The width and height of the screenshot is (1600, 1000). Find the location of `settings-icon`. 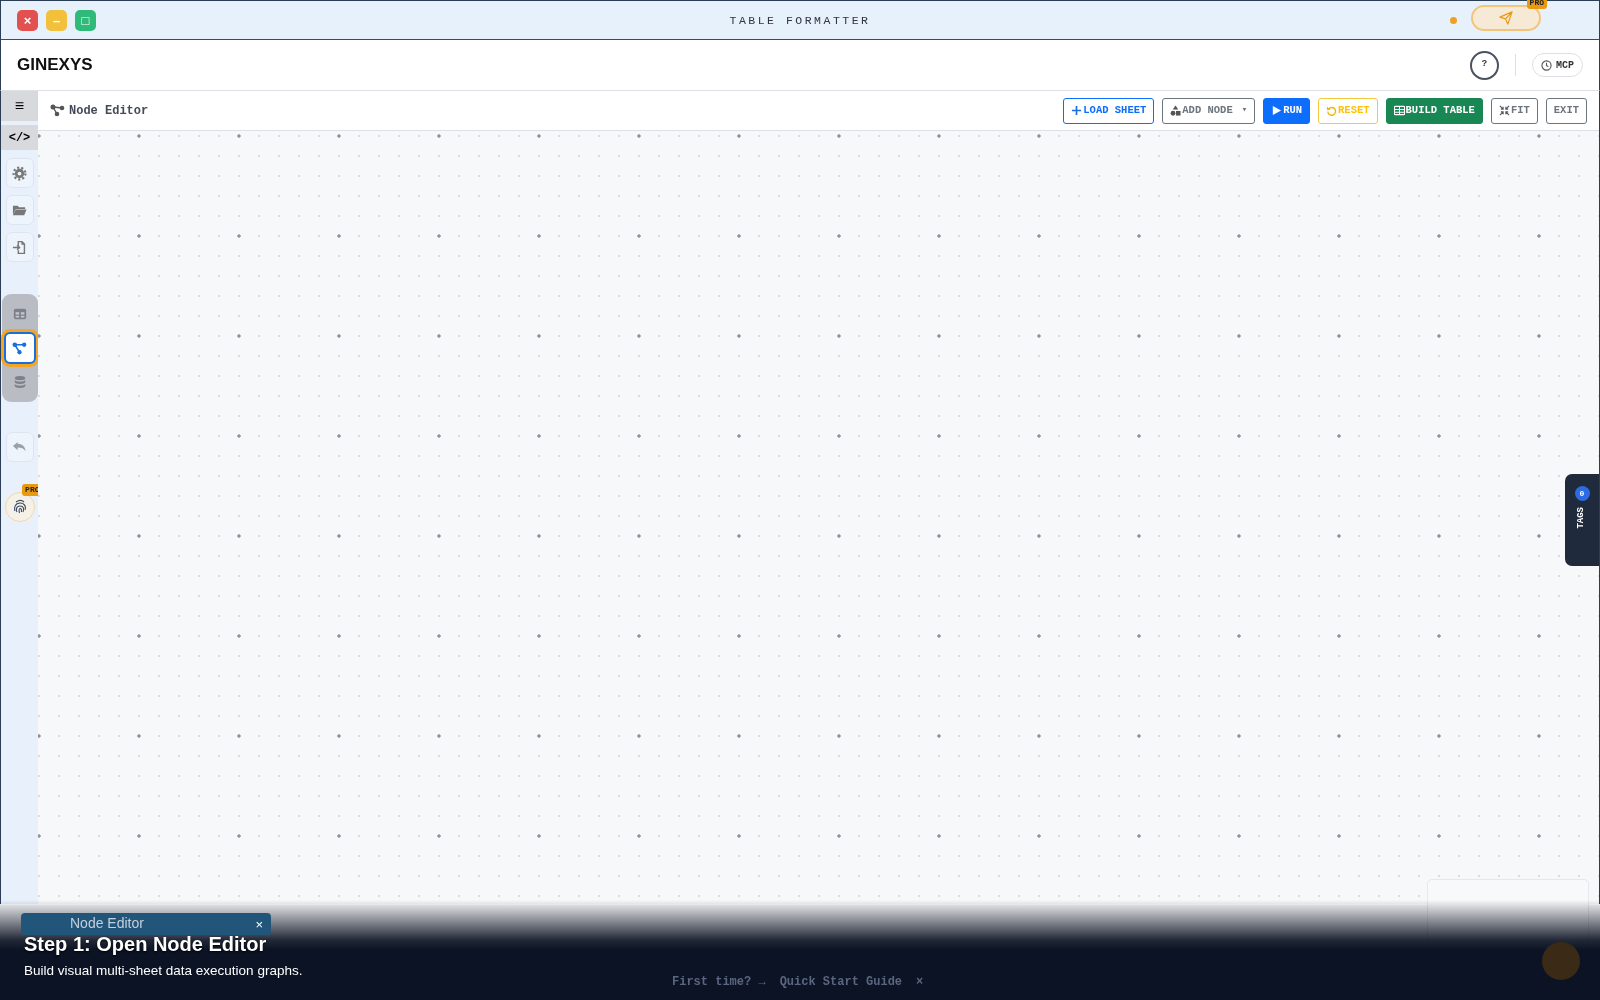

settings-icon is located at coordinates (19, 173).